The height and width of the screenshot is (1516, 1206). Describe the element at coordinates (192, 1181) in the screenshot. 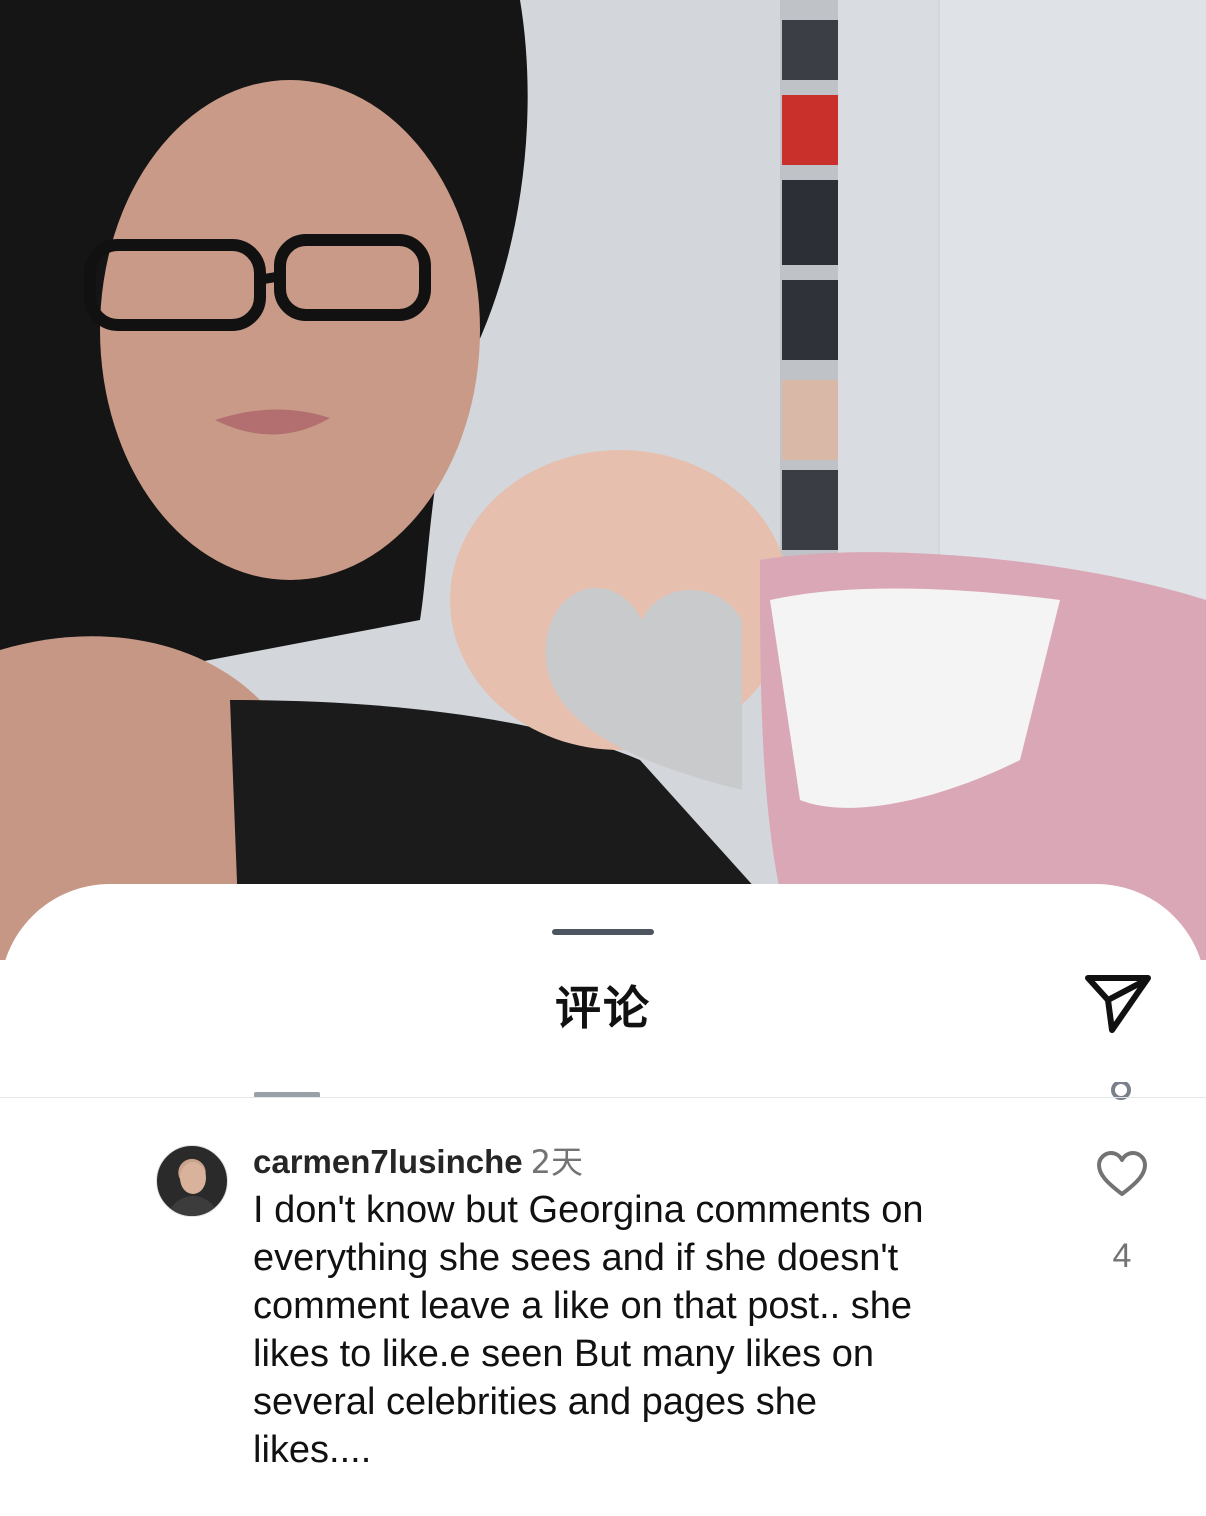

I see `avatar` at that location.